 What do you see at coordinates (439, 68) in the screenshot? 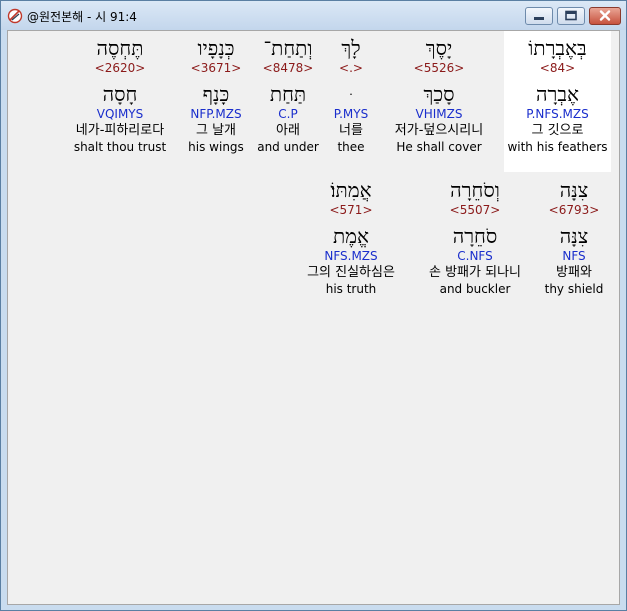
I see `strong-number: <5526>` at bounding box center [439, 68].